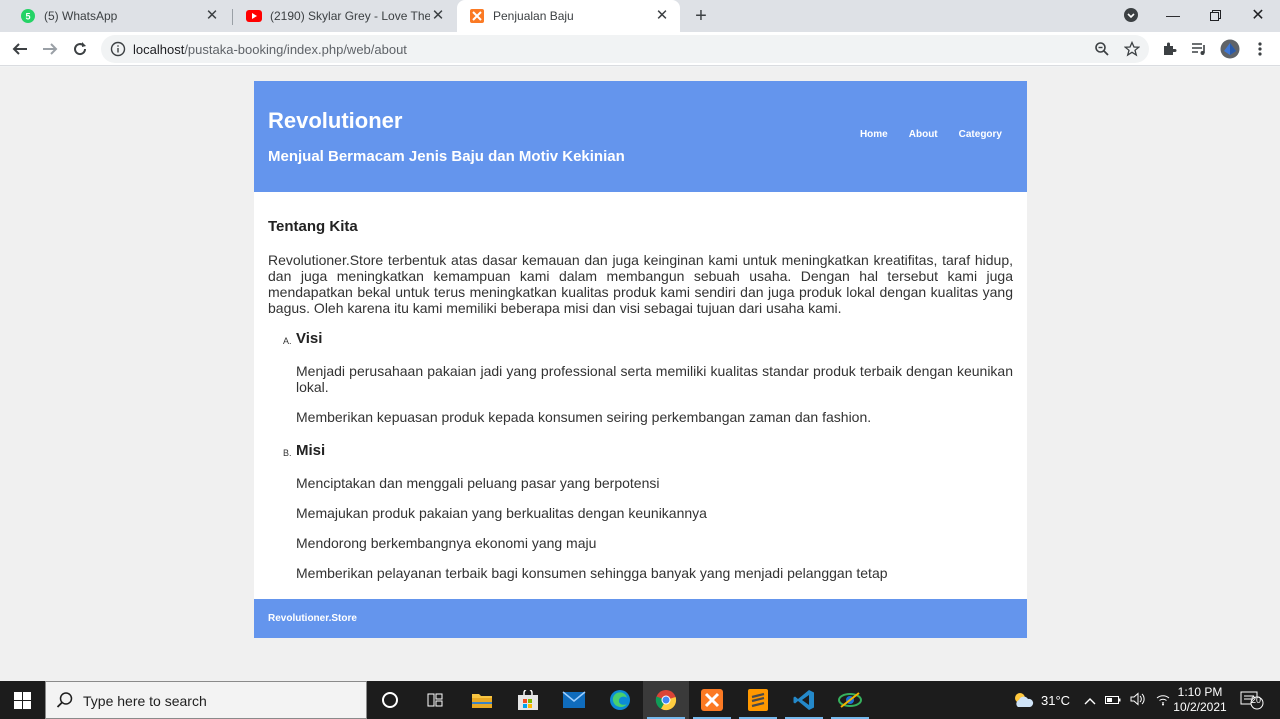 Image resolution: width=1280 pixels, height=719 pixels. Describe the element at coordinates (390, 700) in the screenshot. I see `cortana-icon` at that location.